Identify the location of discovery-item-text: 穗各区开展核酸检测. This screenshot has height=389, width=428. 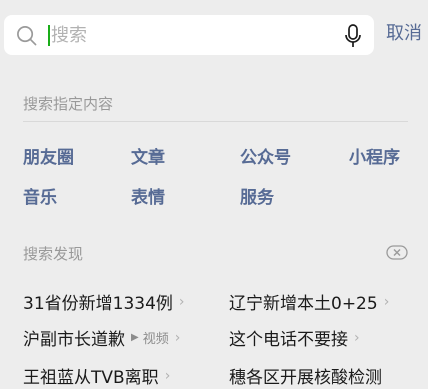
(305, 378).